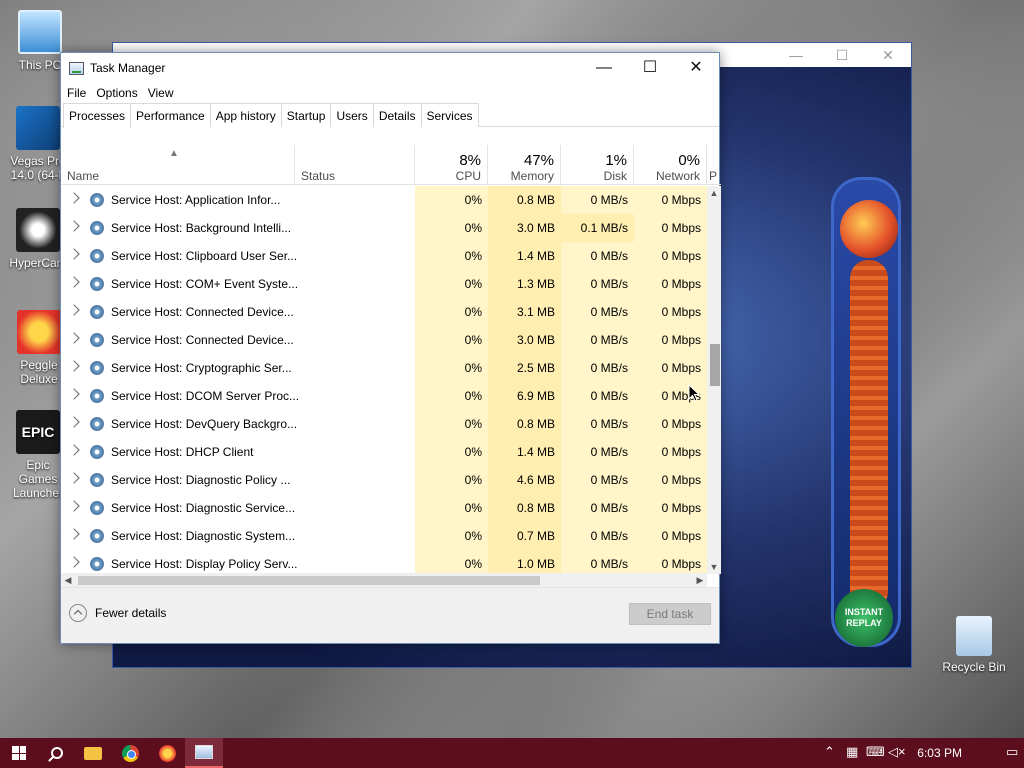 The image size is (1024, 768). Describe the element at coordinates (512, 753) in the screenshot. I see `taskbar: ⌃ ▦ ⌨ ◁× ▭ 6:03 PM` at that location.